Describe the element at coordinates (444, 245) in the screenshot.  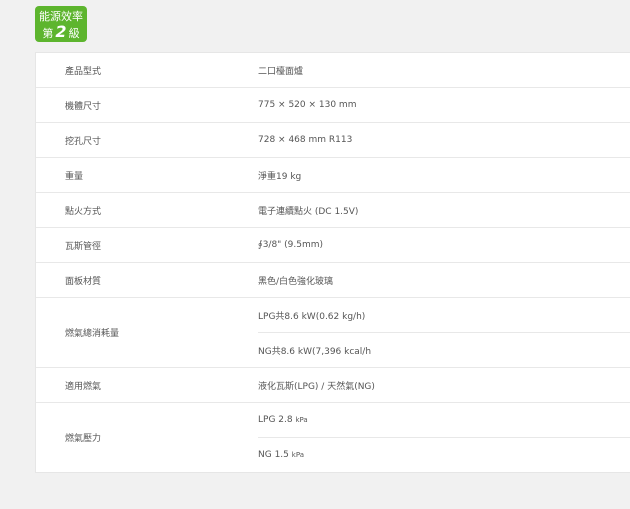
I see `spec-value-pipe: ∮3/8" (9.5mm)` at that location.